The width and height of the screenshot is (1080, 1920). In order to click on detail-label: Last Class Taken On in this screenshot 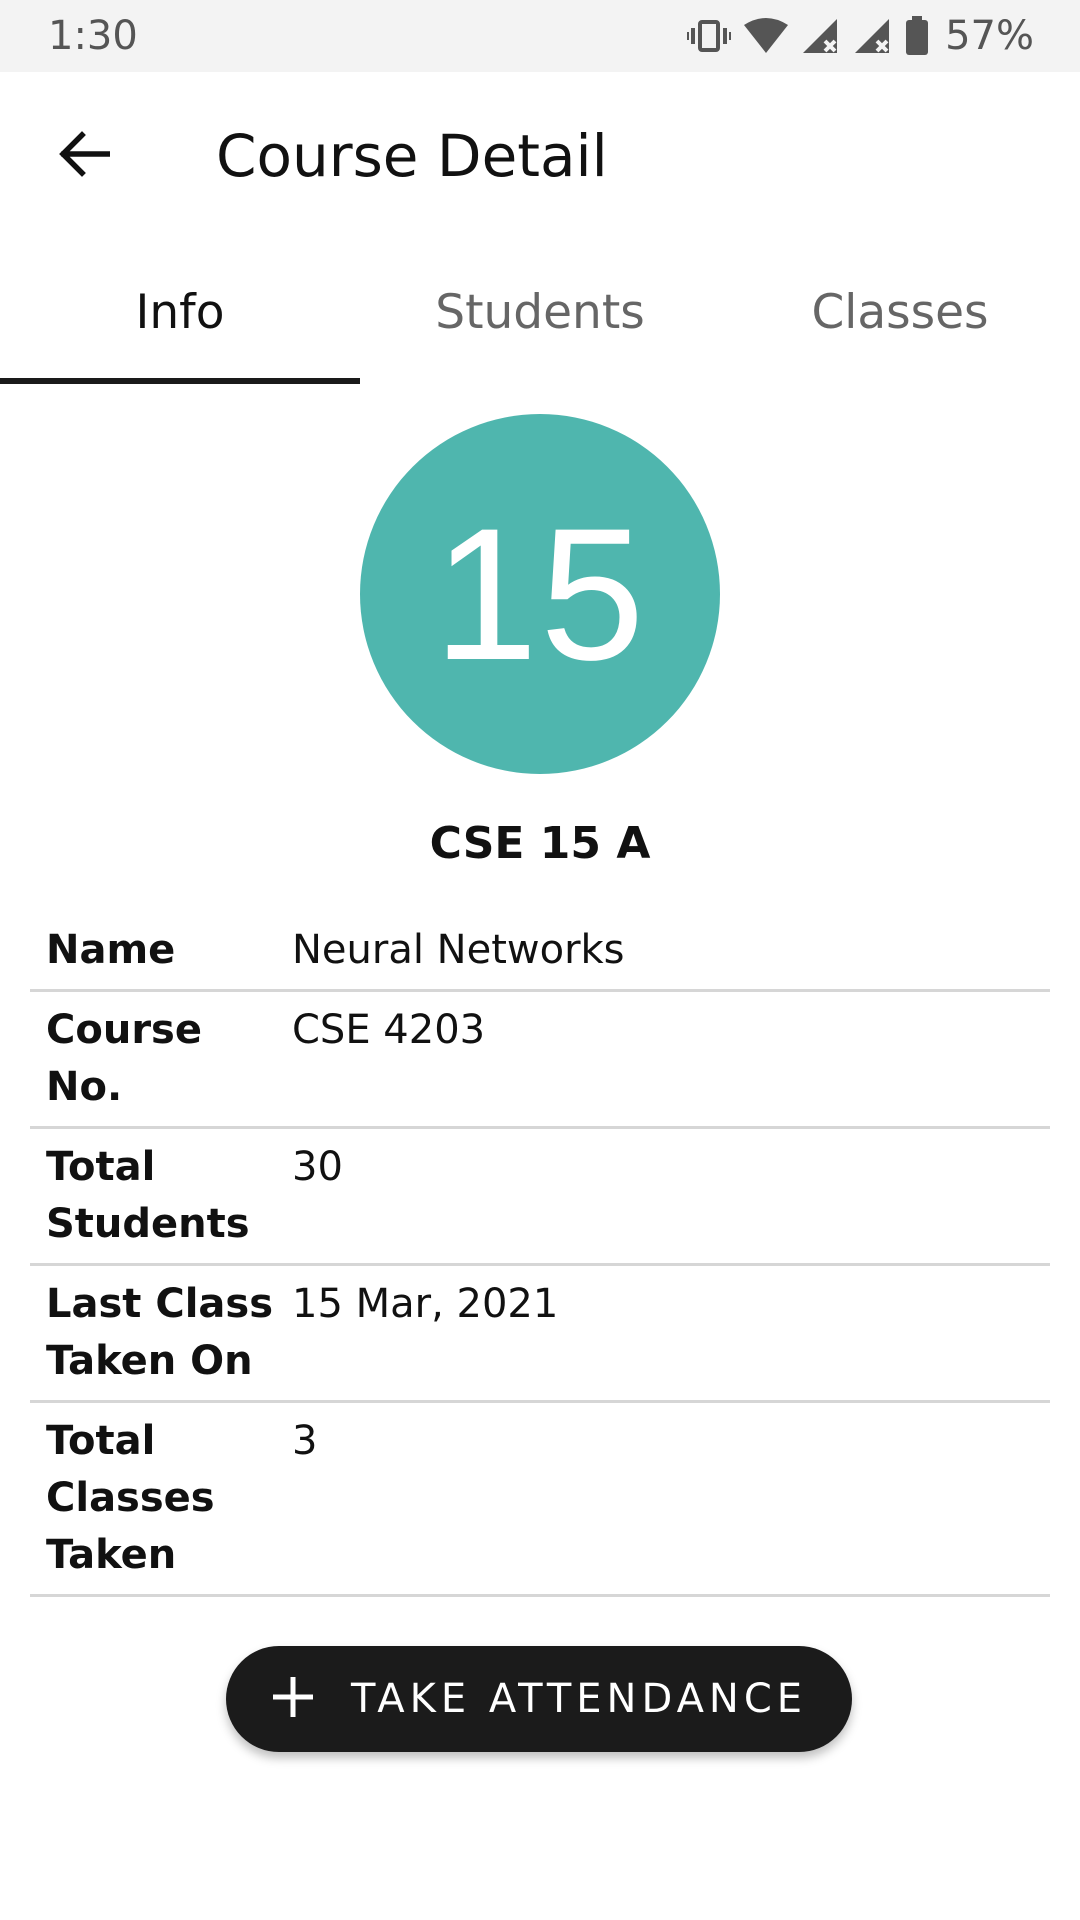, I will do `click(160, 1332)`.